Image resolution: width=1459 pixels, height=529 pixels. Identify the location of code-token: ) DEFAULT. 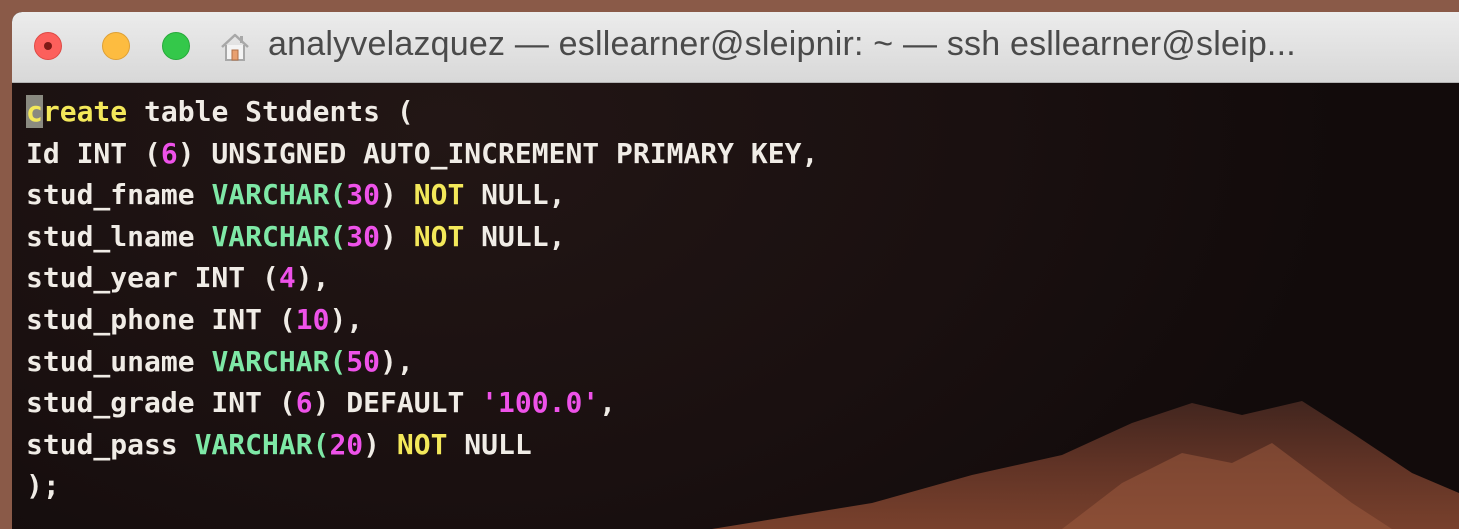
(397, 403).